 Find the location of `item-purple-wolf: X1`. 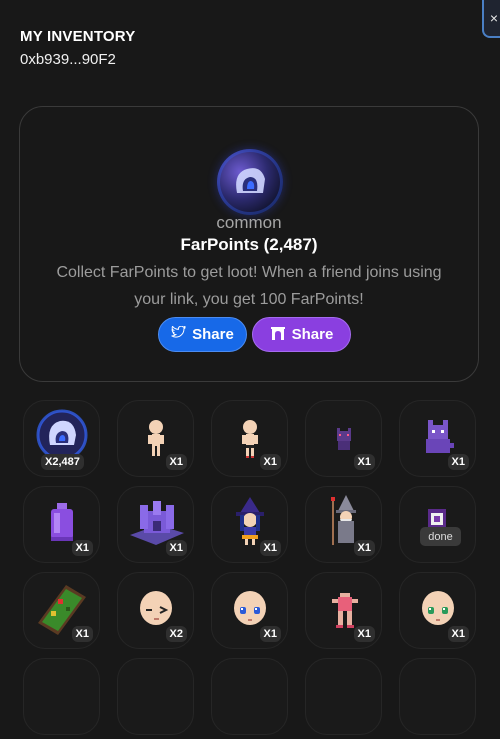

item-purple-wolf: X1 is located at coordinates (437, 438).